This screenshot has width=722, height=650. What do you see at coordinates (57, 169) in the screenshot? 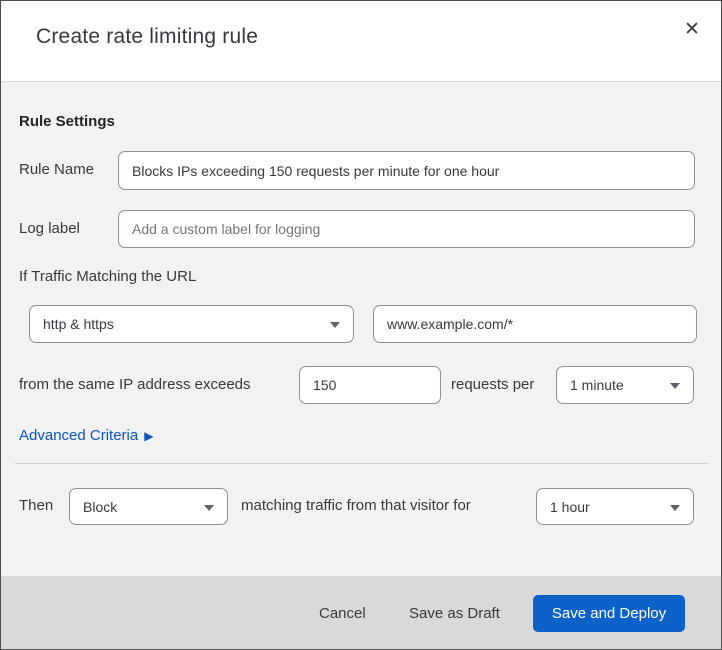
I see `rule-name-label: Rule Name` at bounding box center [57, 169].